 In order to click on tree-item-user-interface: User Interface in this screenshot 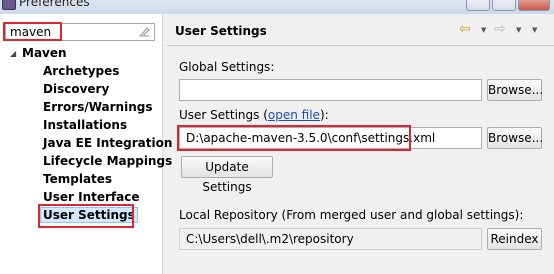, I will do `click(91, 197)`.